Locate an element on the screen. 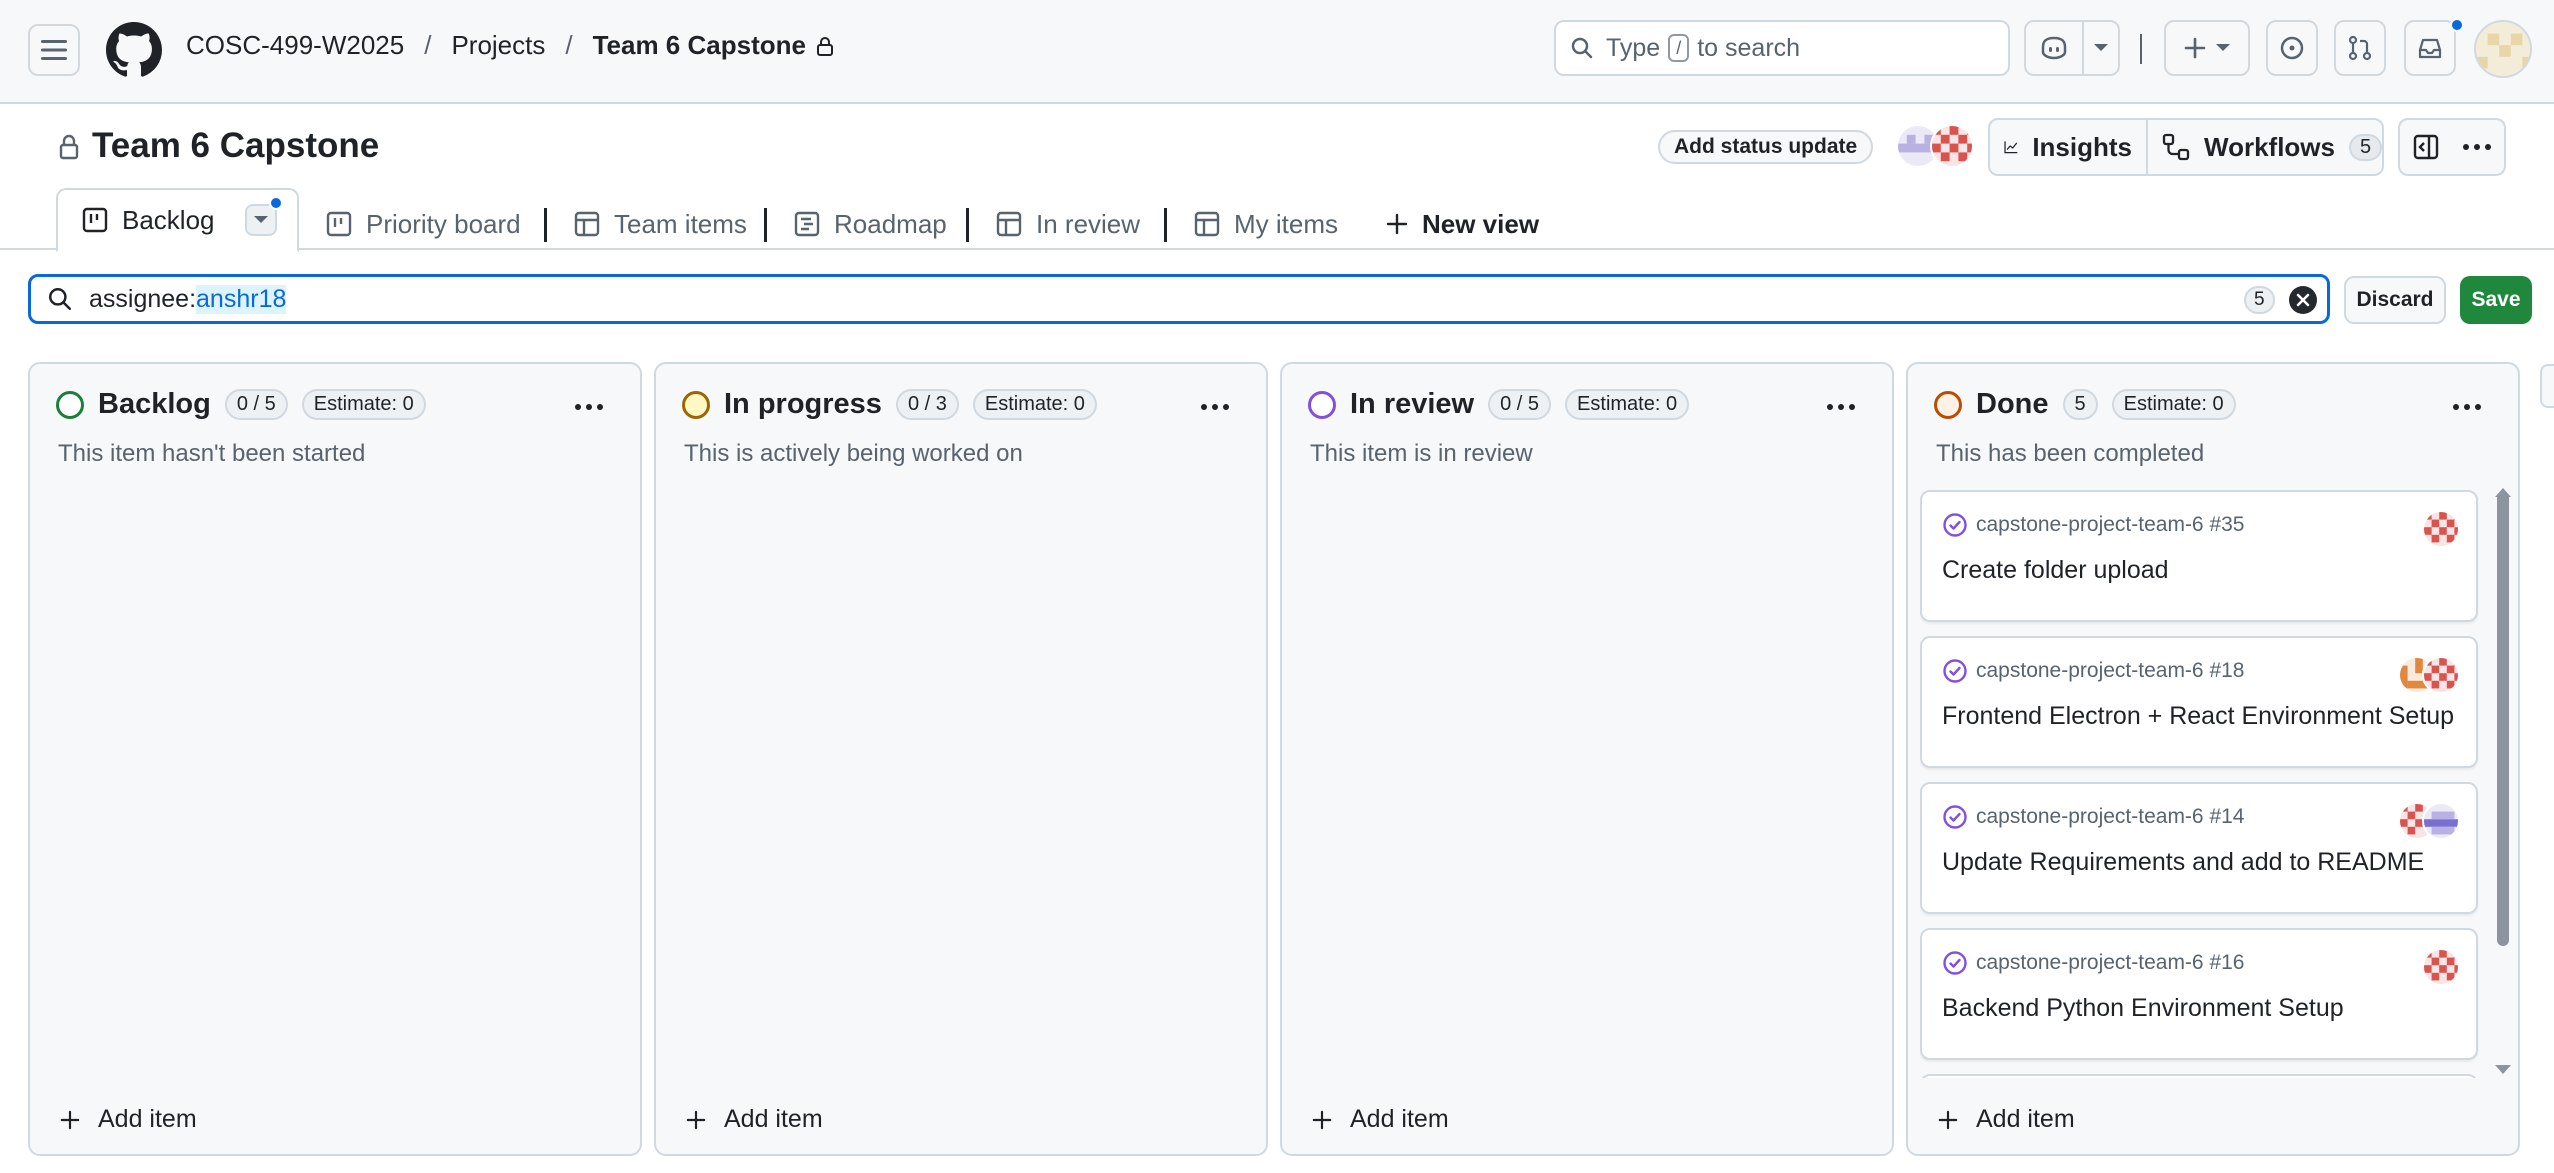 The height and width of the screenshot is (1173, 2554). pull-requests-button is located at coordinates (2360, 48).